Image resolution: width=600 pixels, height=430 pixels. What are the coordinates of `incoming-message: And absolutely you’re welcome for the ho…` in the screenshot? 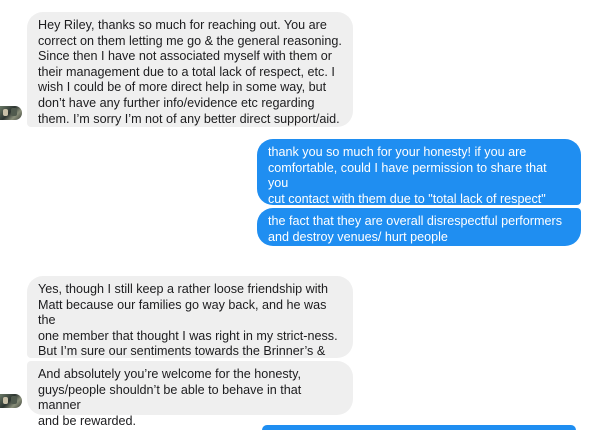 It's located at (190, 394).